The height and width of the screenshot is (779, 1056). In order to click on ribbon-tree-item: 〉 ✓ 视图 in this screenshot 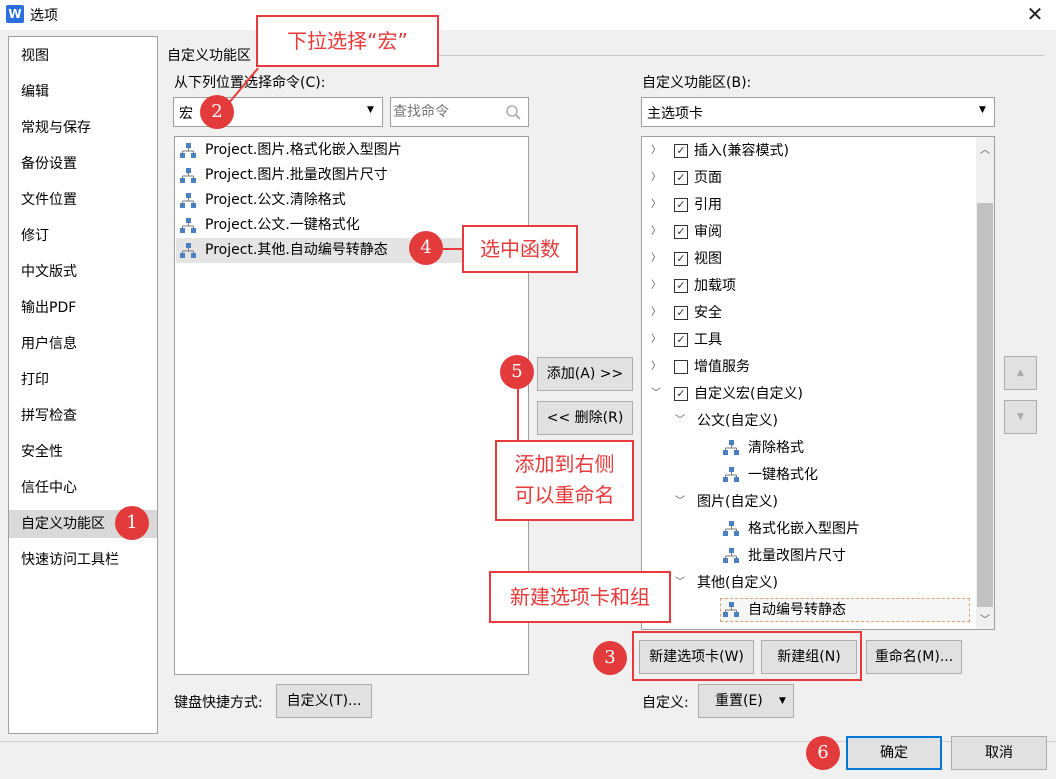, I will do `click(808, 259)`.